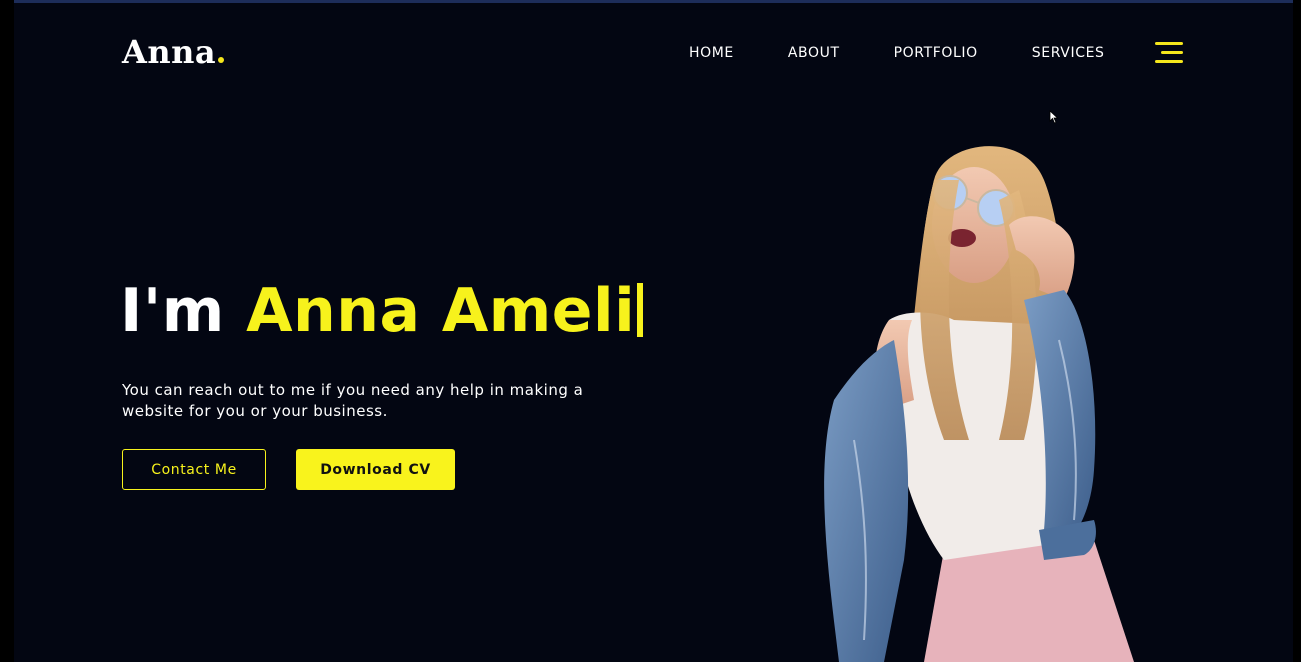 The height and width of the screenshot is (662, 1301). I want to click on hero-greeting: I'm, so click(172, 311).